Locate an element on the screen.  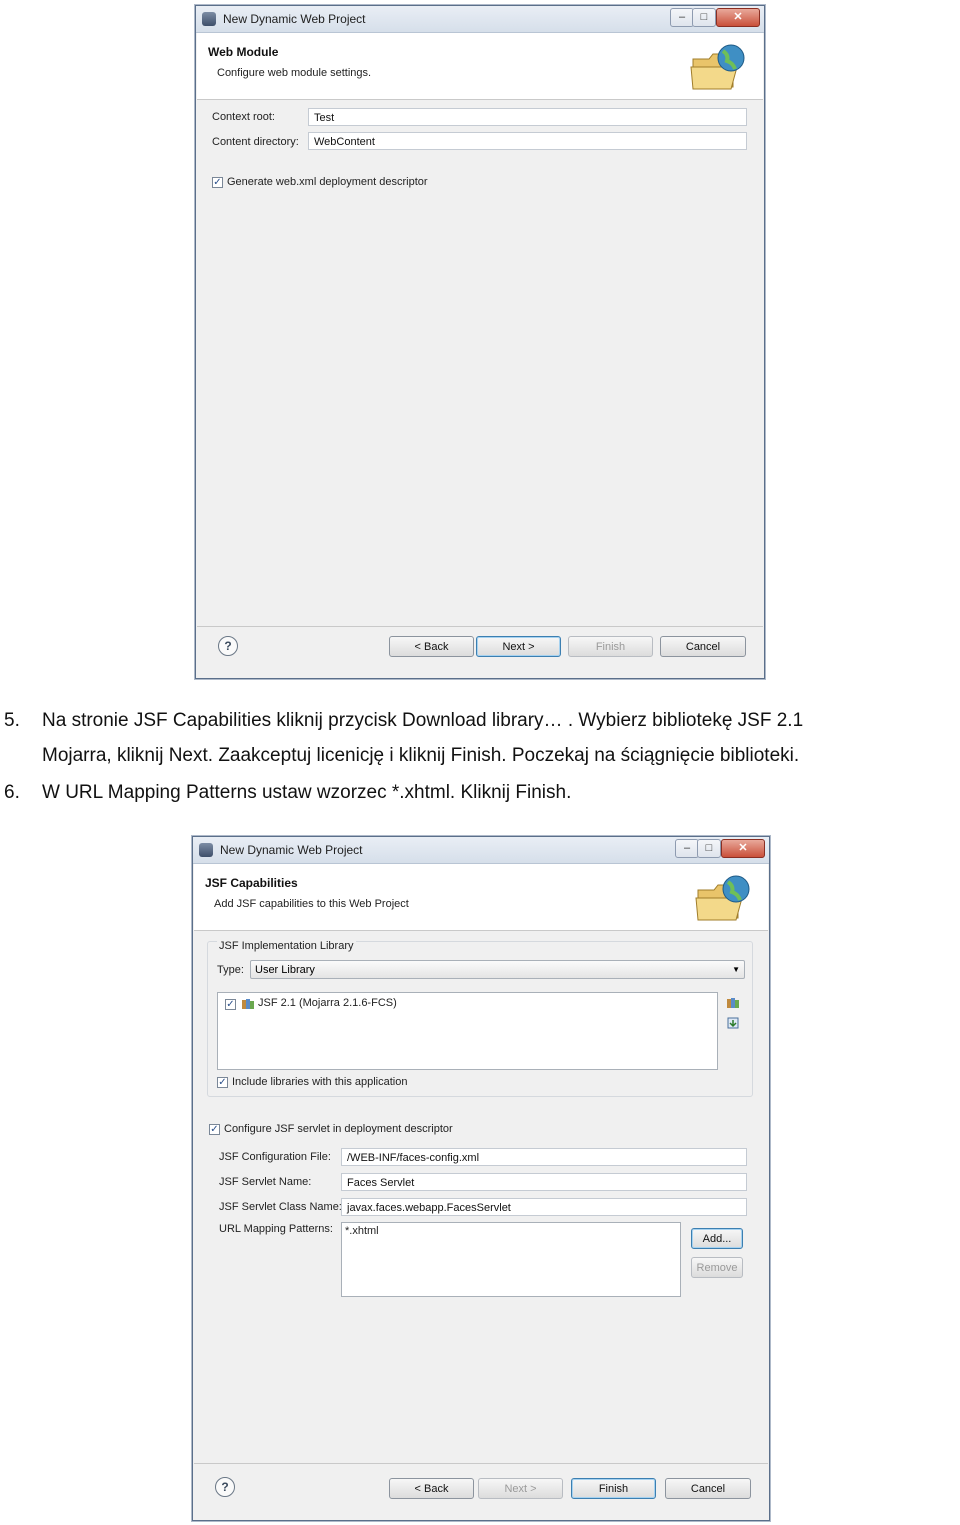
instruction-6-number: 6. is located at coordinates (12, 792).